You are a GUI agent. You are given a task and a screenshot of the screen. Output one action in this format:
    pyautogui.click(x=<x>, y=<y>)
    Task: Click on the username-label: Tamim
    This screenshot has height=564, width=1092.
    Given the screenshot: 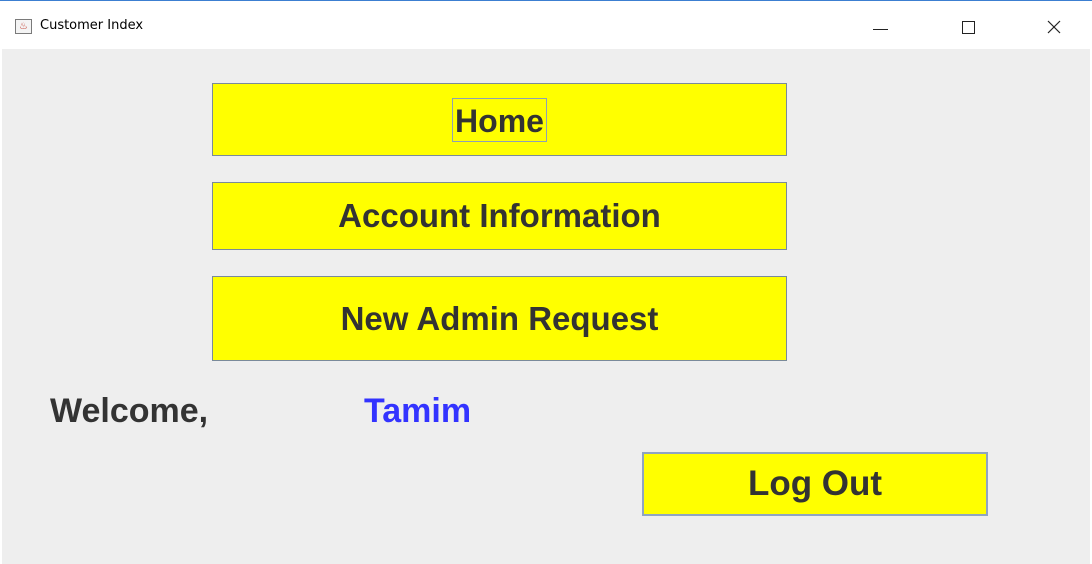 What is the action you would take?
    pyautogui.click(x=418, y=411)
    